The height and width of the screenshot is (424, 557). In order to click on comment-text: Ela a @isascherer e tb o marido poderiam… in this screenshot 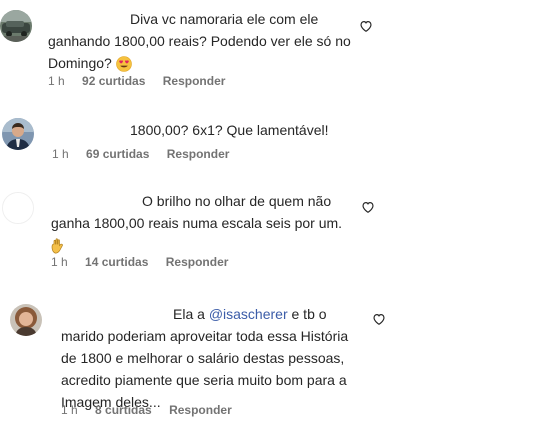, I will do `click(204, 358)`.